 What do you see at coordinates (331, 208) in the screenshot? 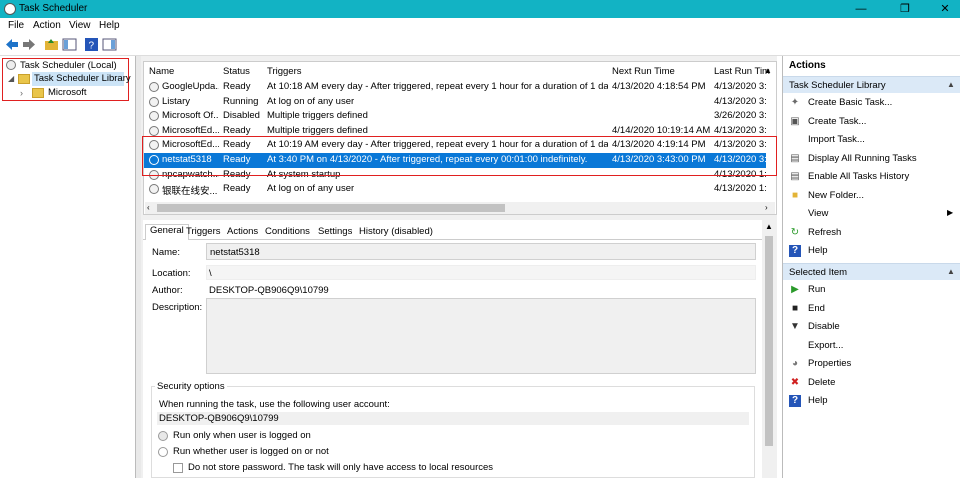
I see `scroll-thumb` at bounding box center [331, 208].